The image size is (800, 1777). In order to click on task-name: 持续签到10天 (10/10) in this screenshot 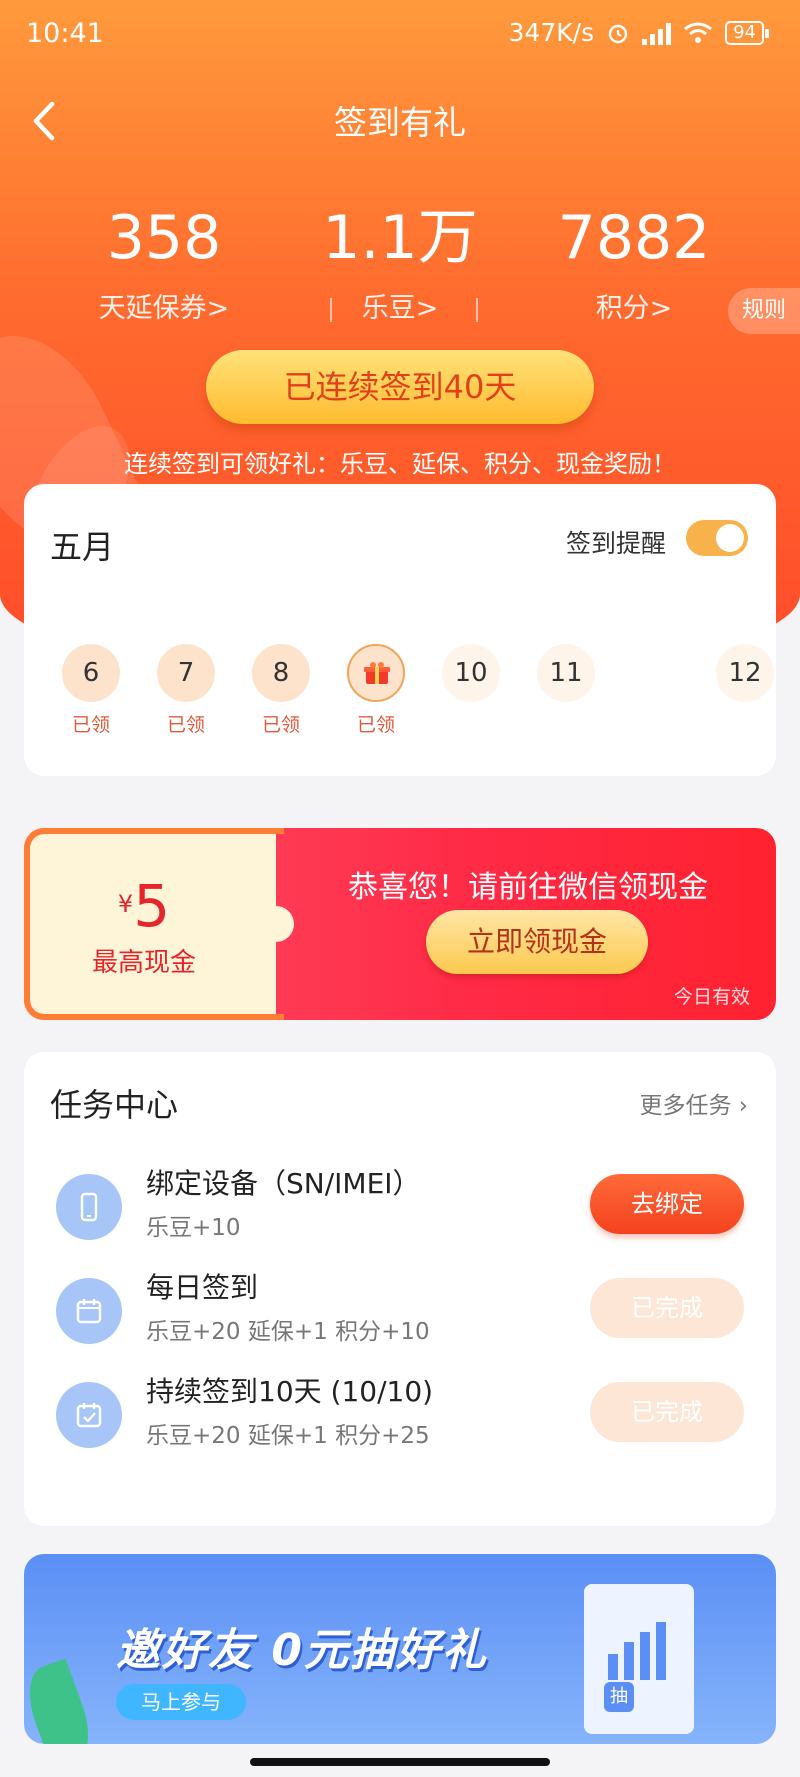, I will do `click(290, 1391)`.